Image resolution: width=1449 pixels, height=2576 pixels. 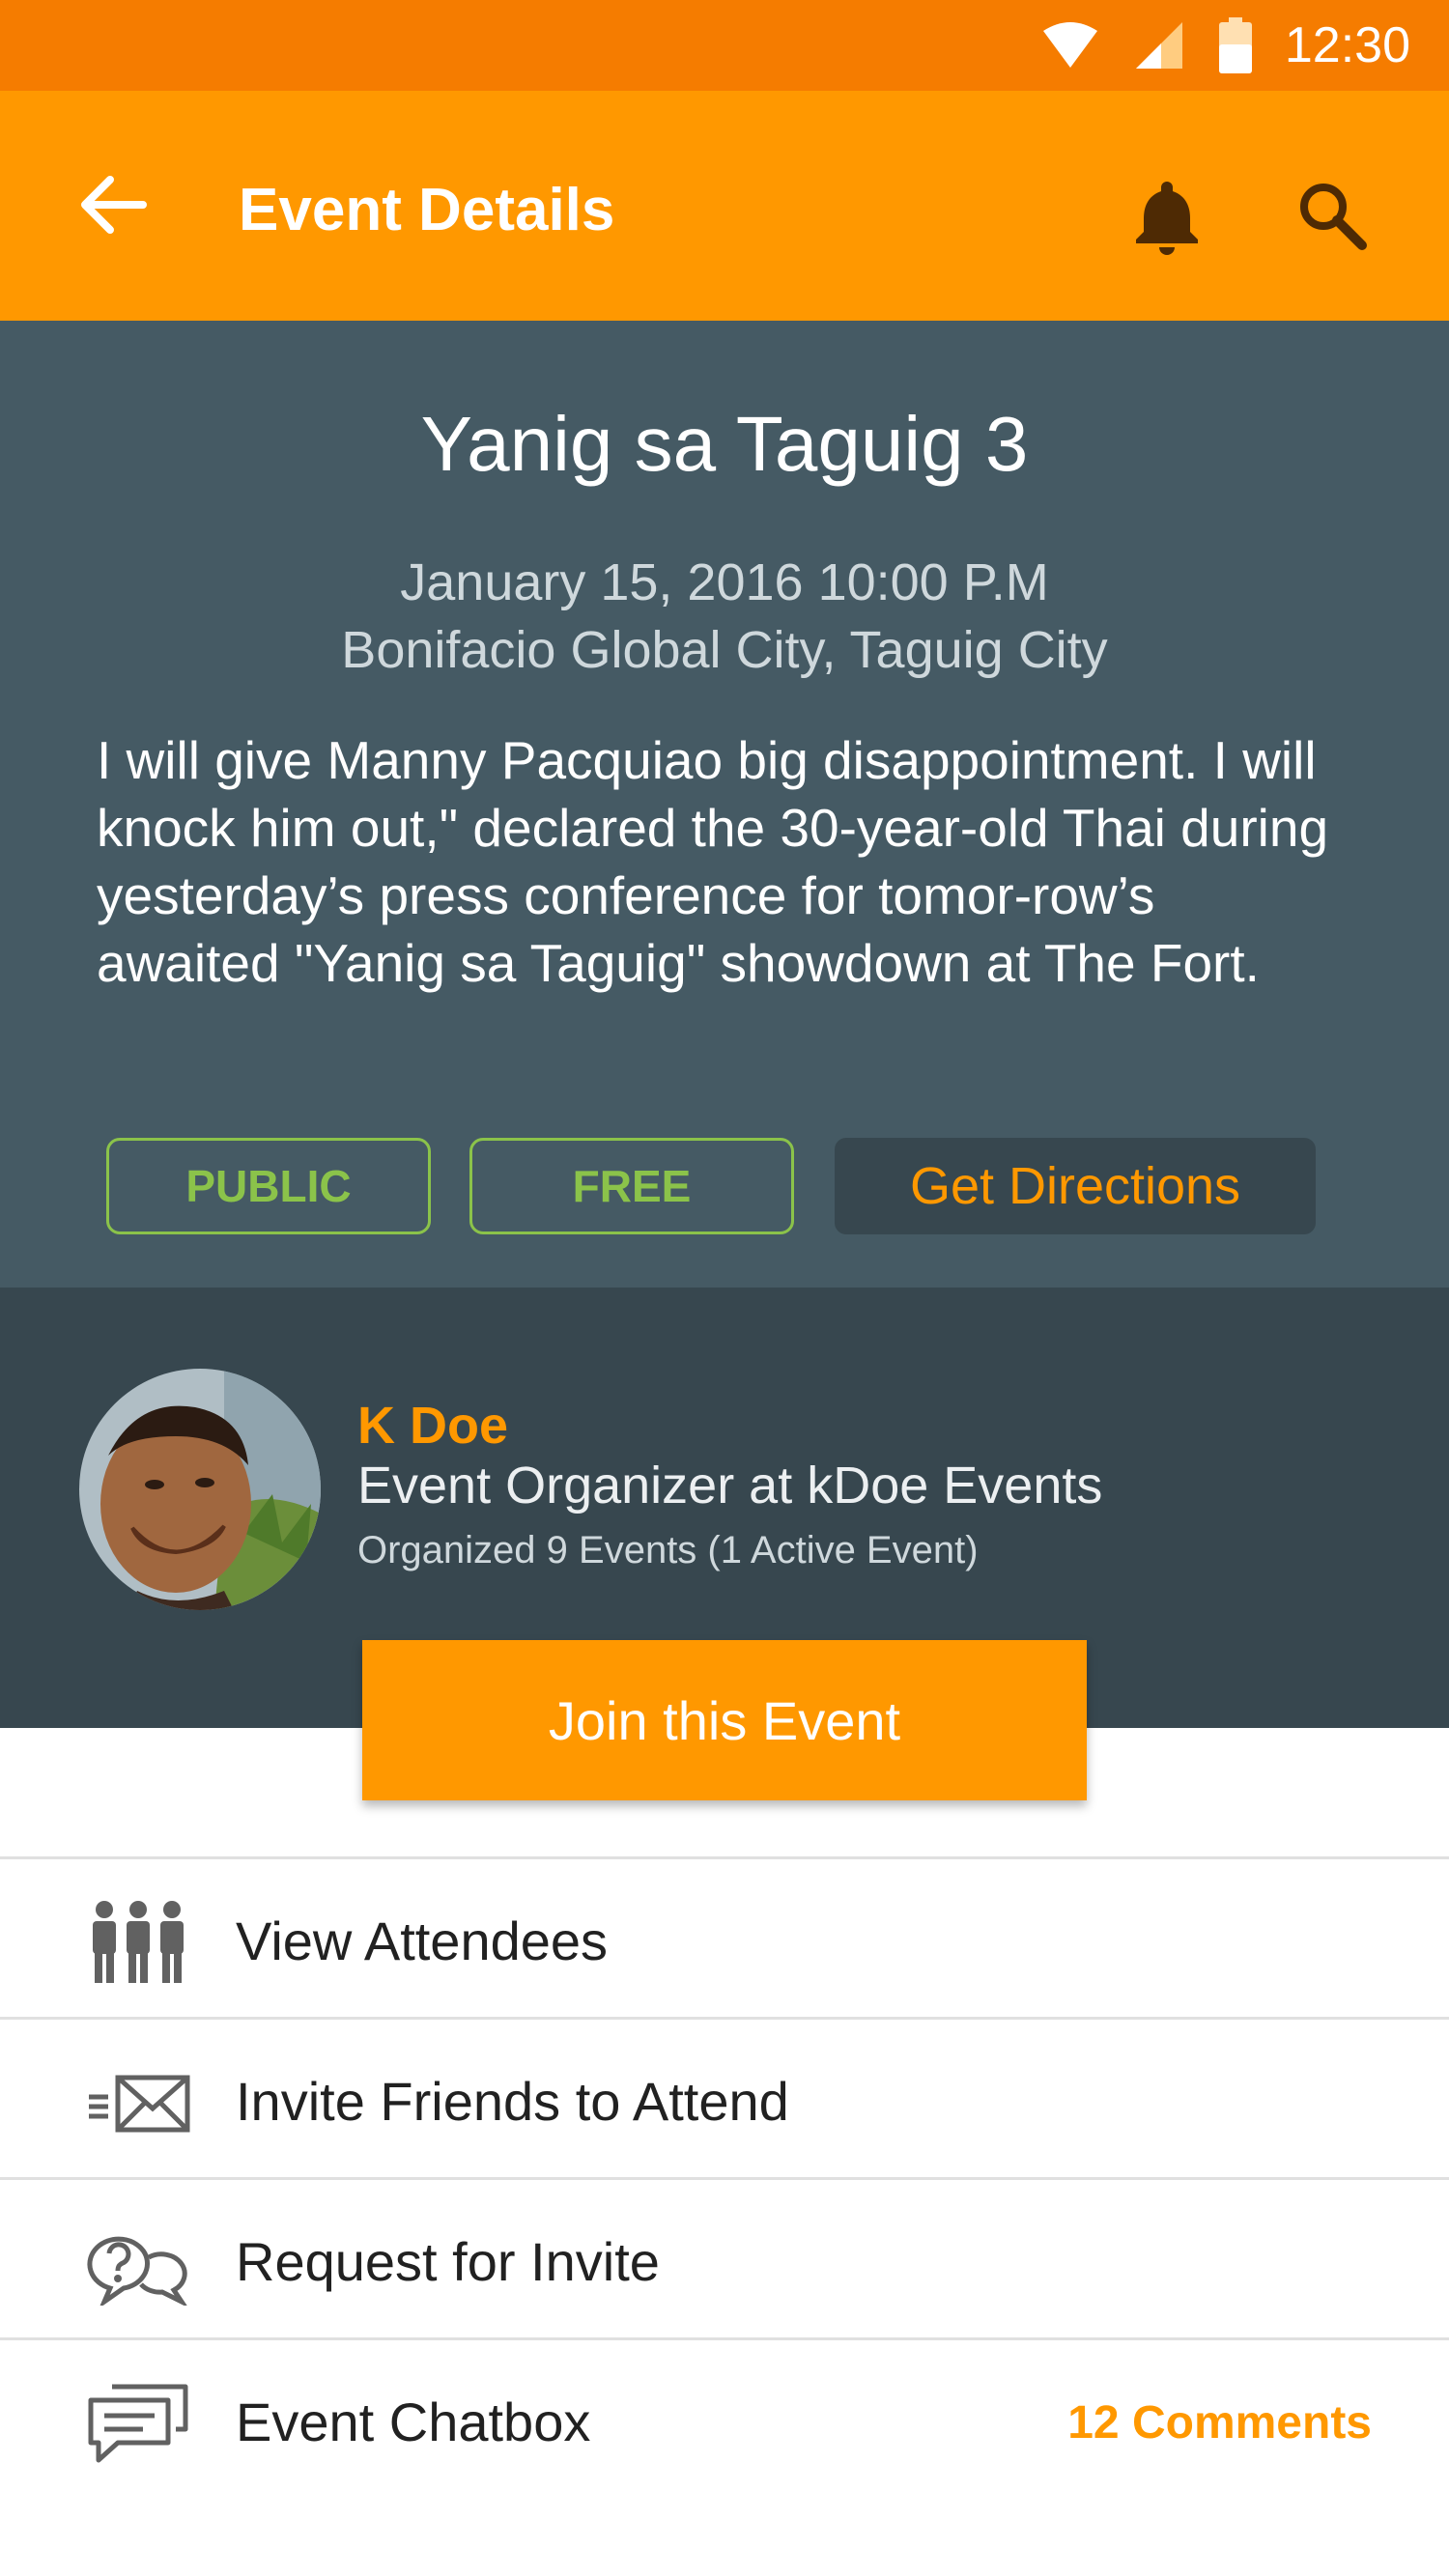 I want to click on invite-mail-icon, so click(x=139, y=2104).